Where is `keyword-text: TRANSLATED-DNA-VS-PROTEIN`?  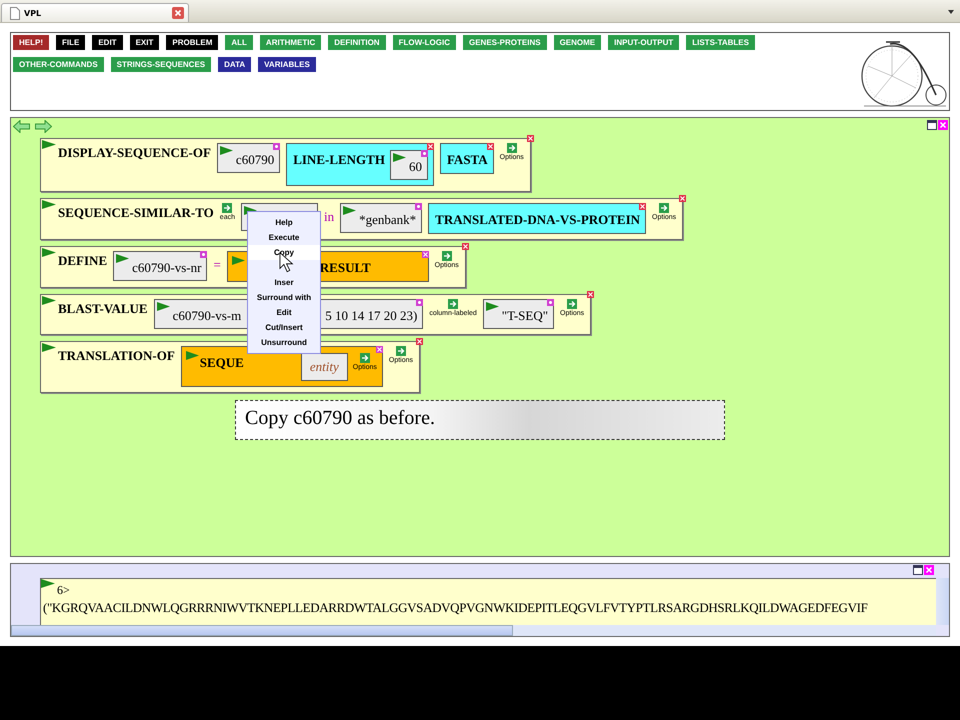 keyword-text: TRANSLATED-DNA-VS-PROTEIN is located at coordinates (537, 220).